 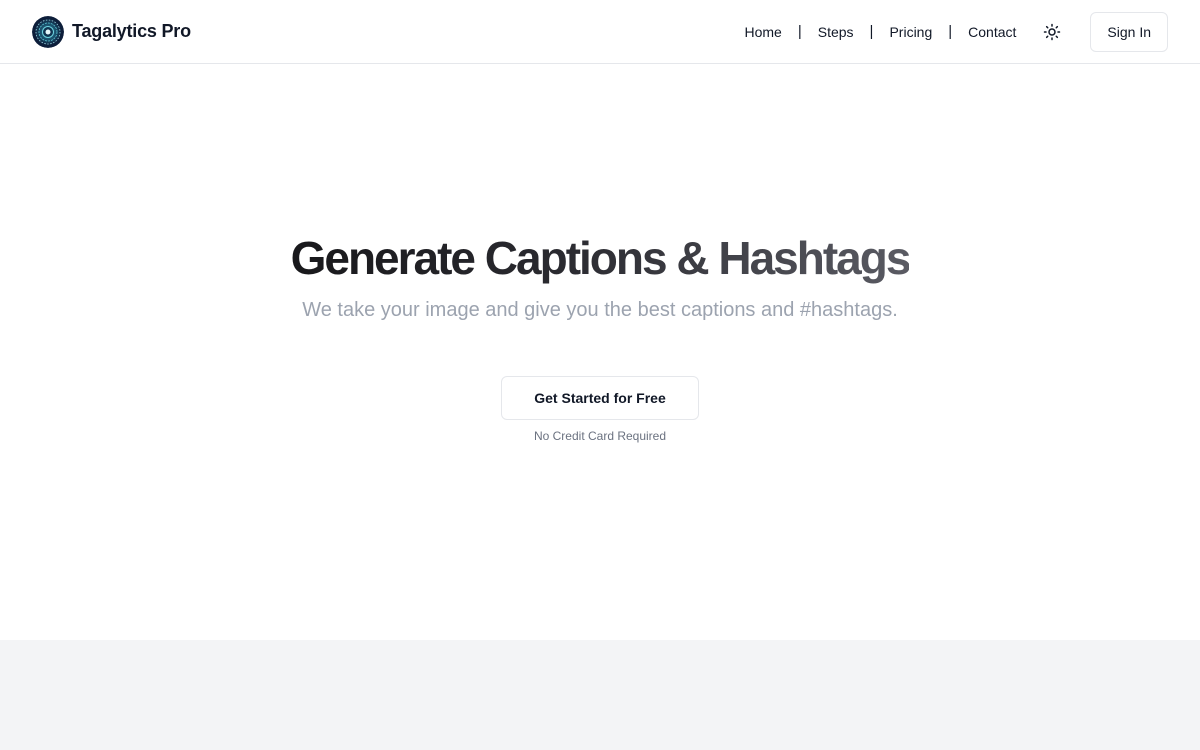 I want to click on sign-in-button: Sign In, so click(x=1129, y=31).